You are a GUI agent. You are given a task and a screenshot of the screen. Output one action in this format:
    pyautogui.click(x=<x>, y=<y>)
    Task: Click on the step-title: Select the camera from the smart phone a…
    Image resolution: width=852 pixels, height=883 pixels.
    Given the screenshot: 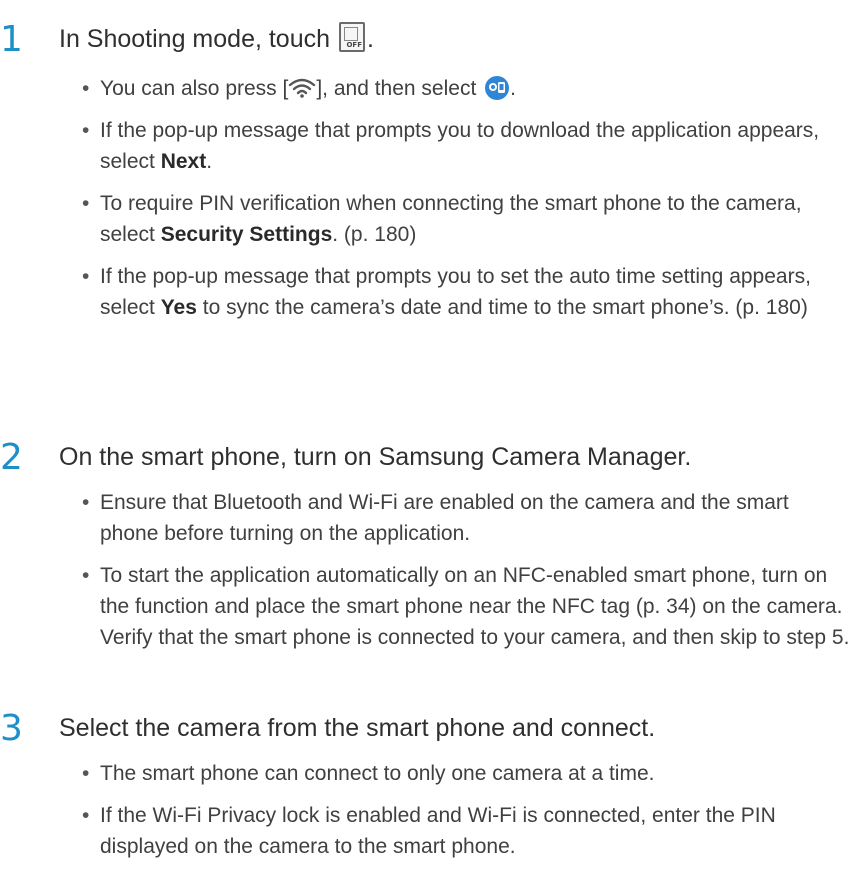 What is the action you would take?
    pyautogui.click(x=357, y=728)
    